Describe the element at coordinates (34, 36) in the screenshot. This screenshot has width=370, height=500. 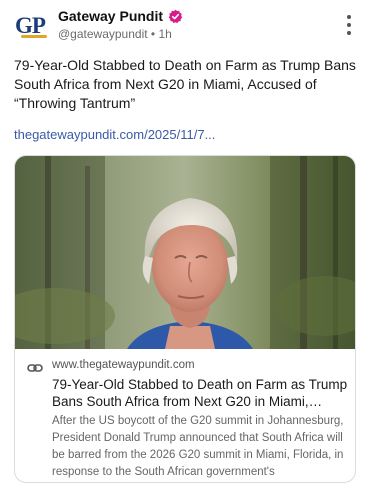
I see `avatar-logo-underline` at that location.